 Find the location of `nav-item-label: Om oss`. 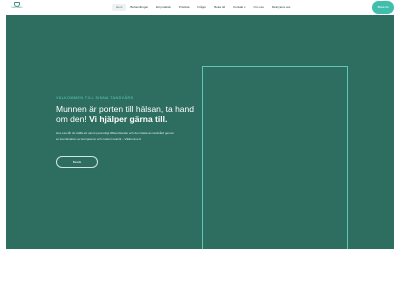

nav-item-label: Om oss is located at coordinates (258, 7).